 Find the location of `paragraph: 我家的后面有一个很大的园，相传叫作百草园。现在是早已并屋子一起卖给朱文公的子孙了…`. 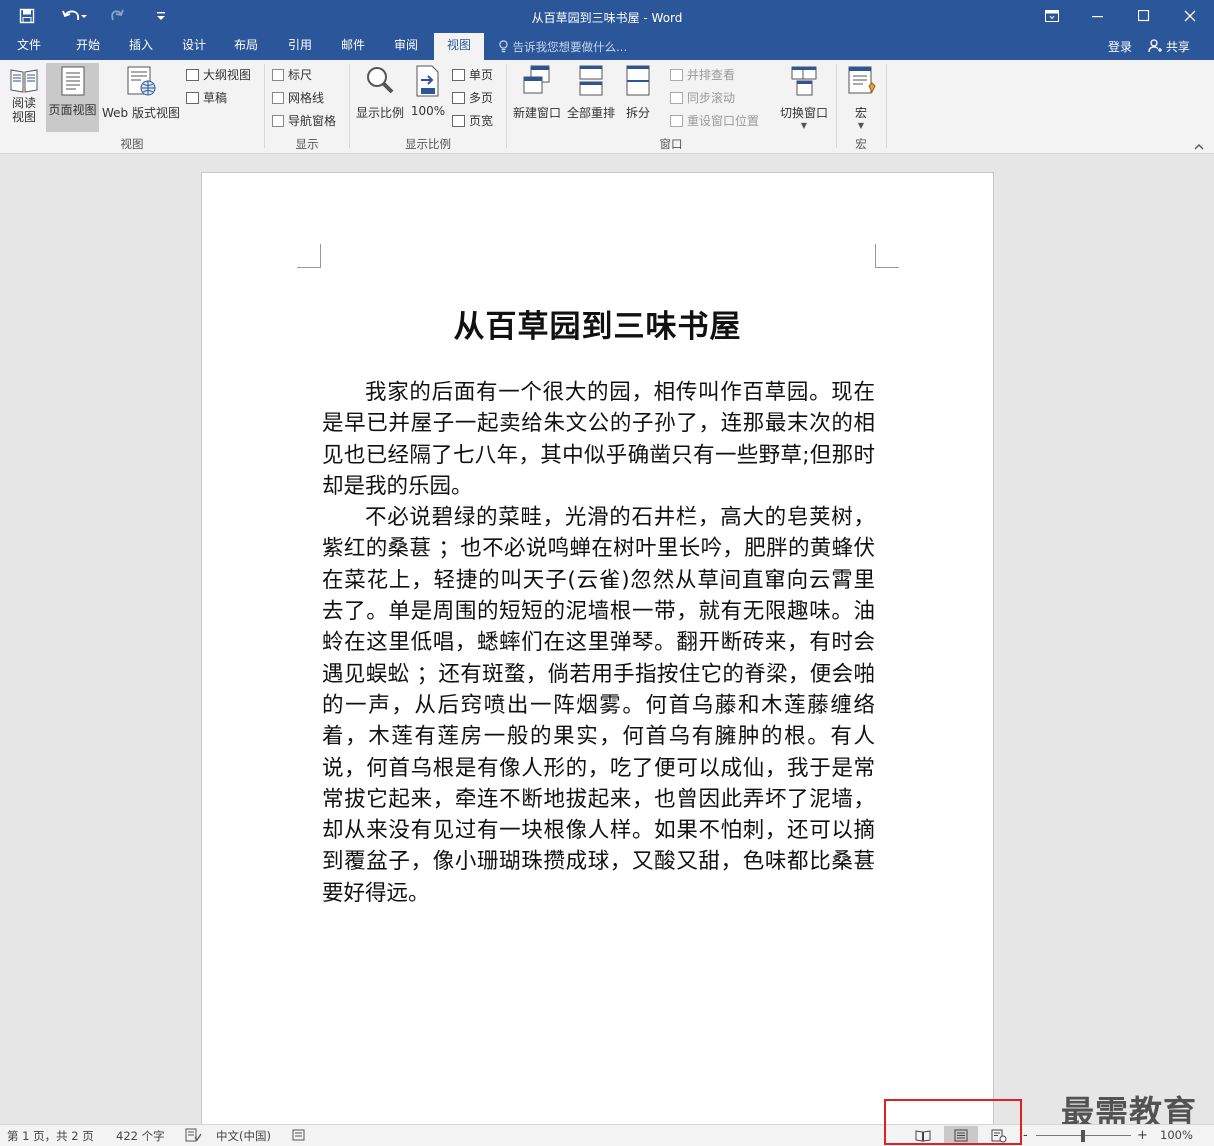

paragraph: 我家的后面有一个很大的园，相传叫作百草园。现在是早已并屋子一起卖给朱文公的子孙了… is located at coordinates (598, 439).